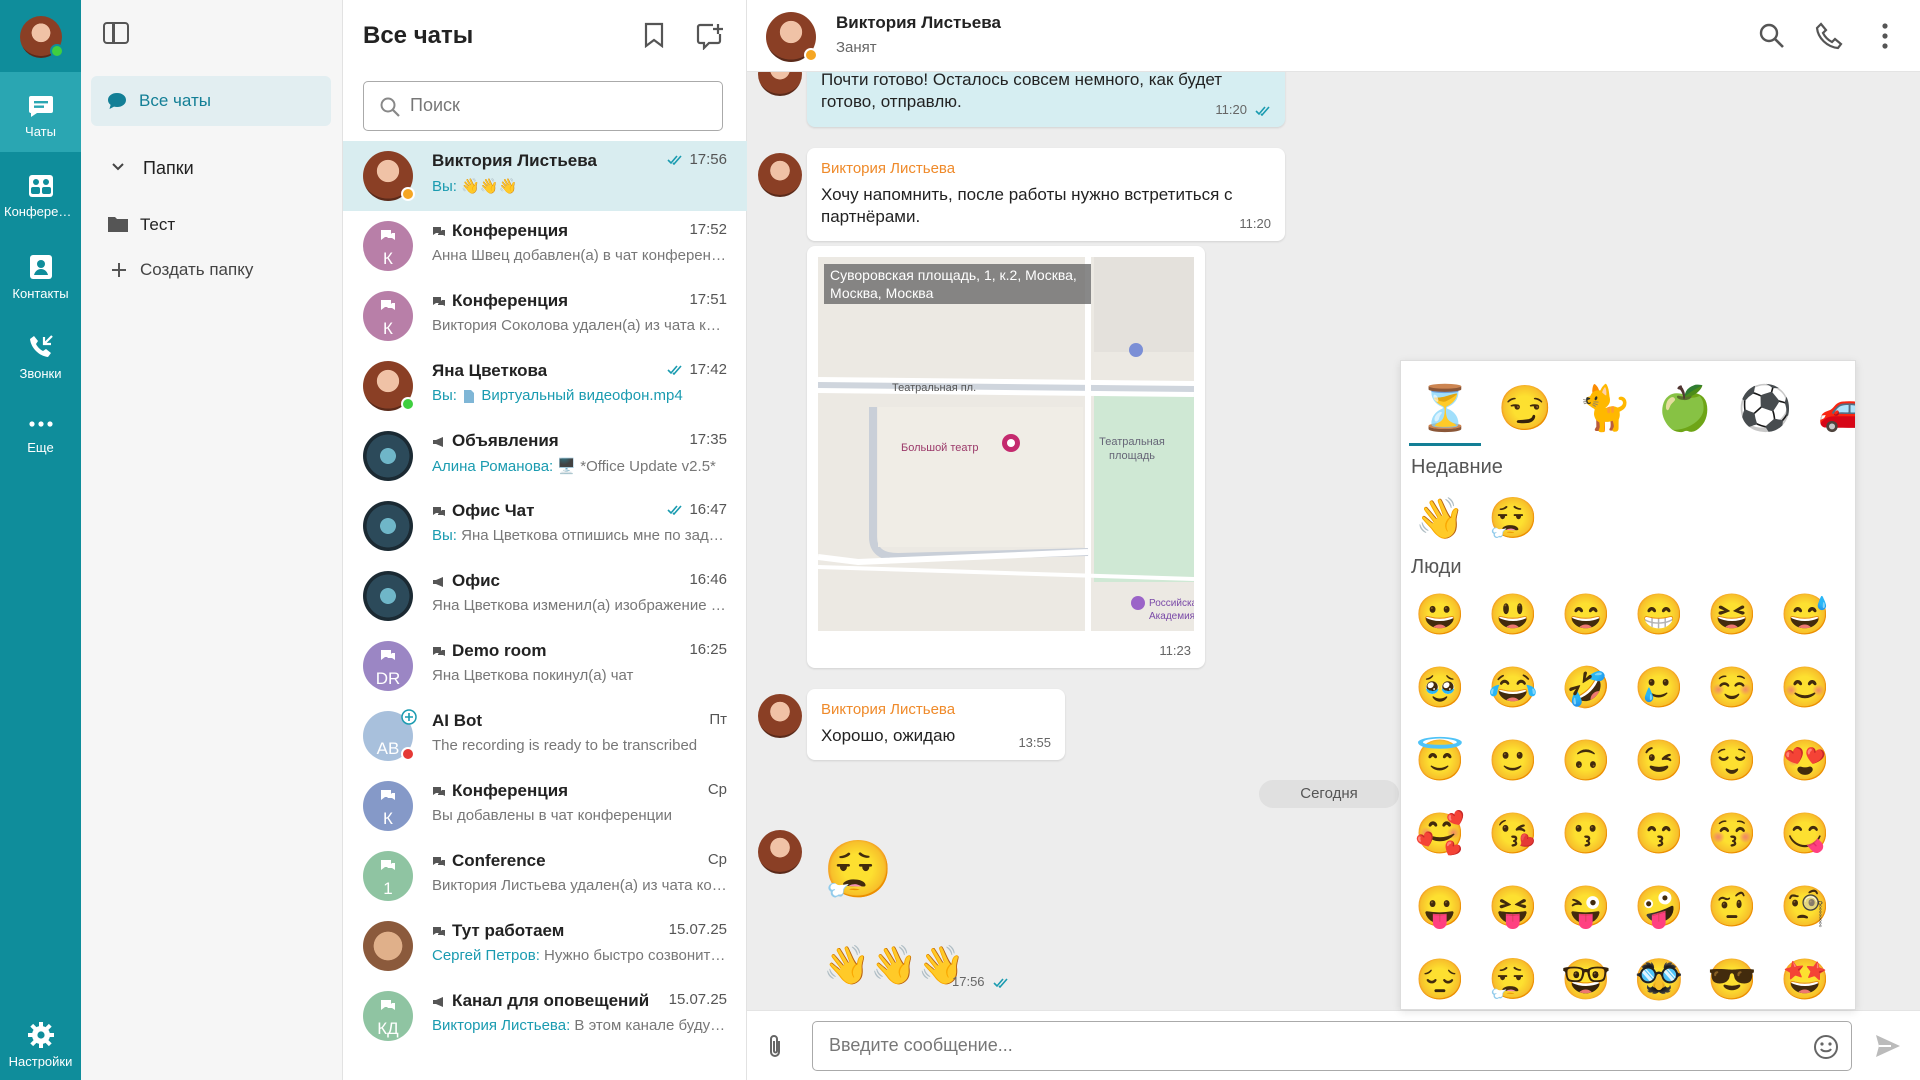  Describe the element at coordinates (1685, 409) in the screenshot. I see `emoji-category-food-tab: 🍏` at that location.